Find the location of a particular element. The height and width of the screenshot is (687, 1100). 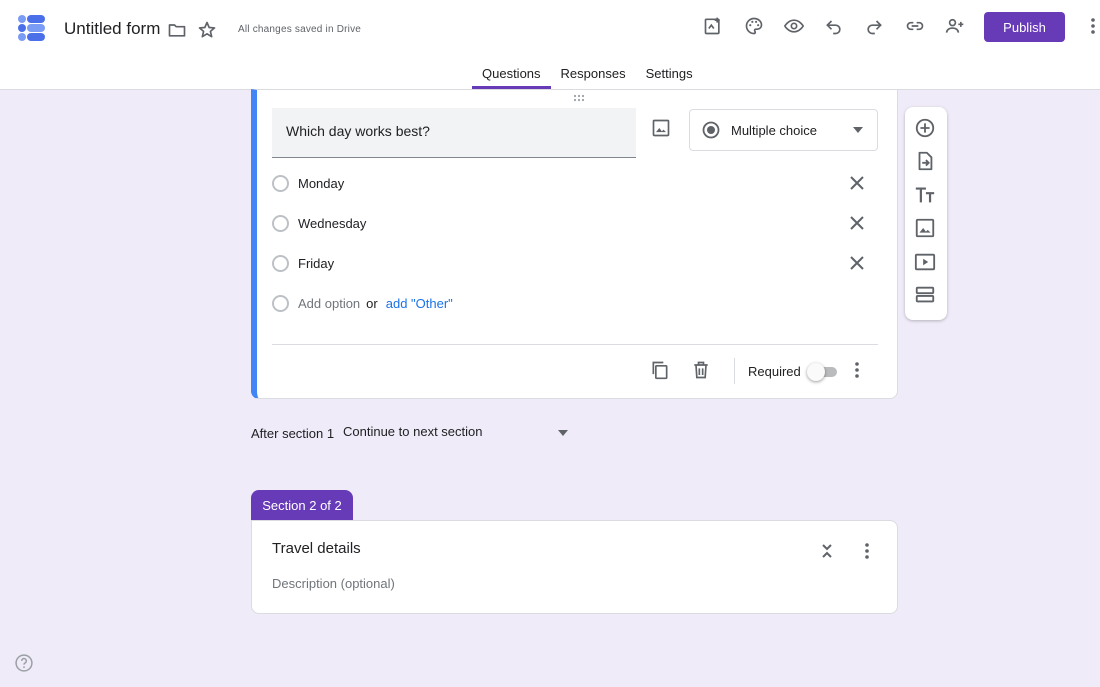

forms-logo-icon is located at coordinates (32, 28).